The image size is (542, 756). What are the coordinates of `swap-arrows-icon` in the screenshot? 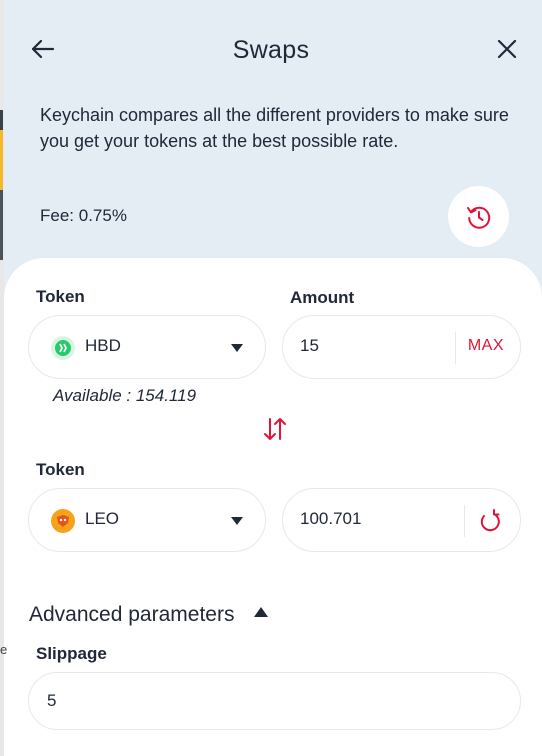 It's located at (275, 429).